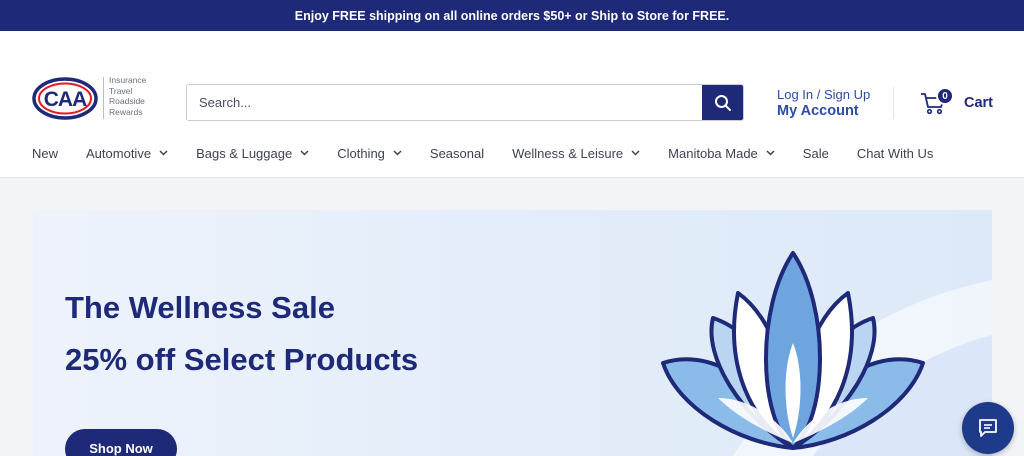 The image size is (1024, 456). Describe the element at coordinates (244, 153) in the screenshot. I see `nav-item-label: Bags & Luggage` at that location.